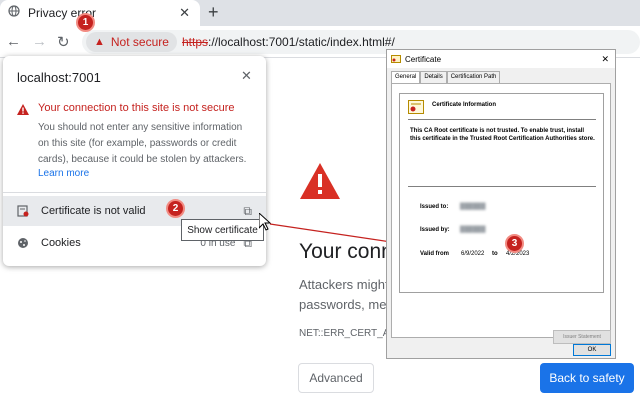 This screenshot has height=397, width=640. Describe the element at coordinates (100, 13) in the screenshot. I see `tab-privacy-error: Privacy error ✕` at that location.